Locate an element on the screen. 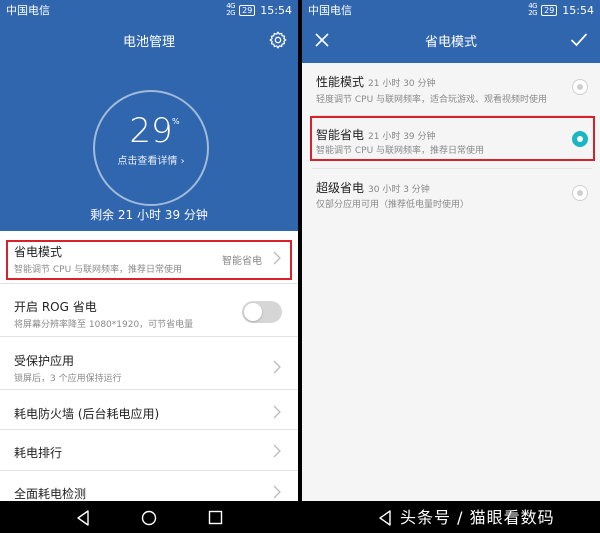 The height and width of the screenshot is (533, 600). list-item-title: 全面耗电检测 is located at coordinates (50, 494).